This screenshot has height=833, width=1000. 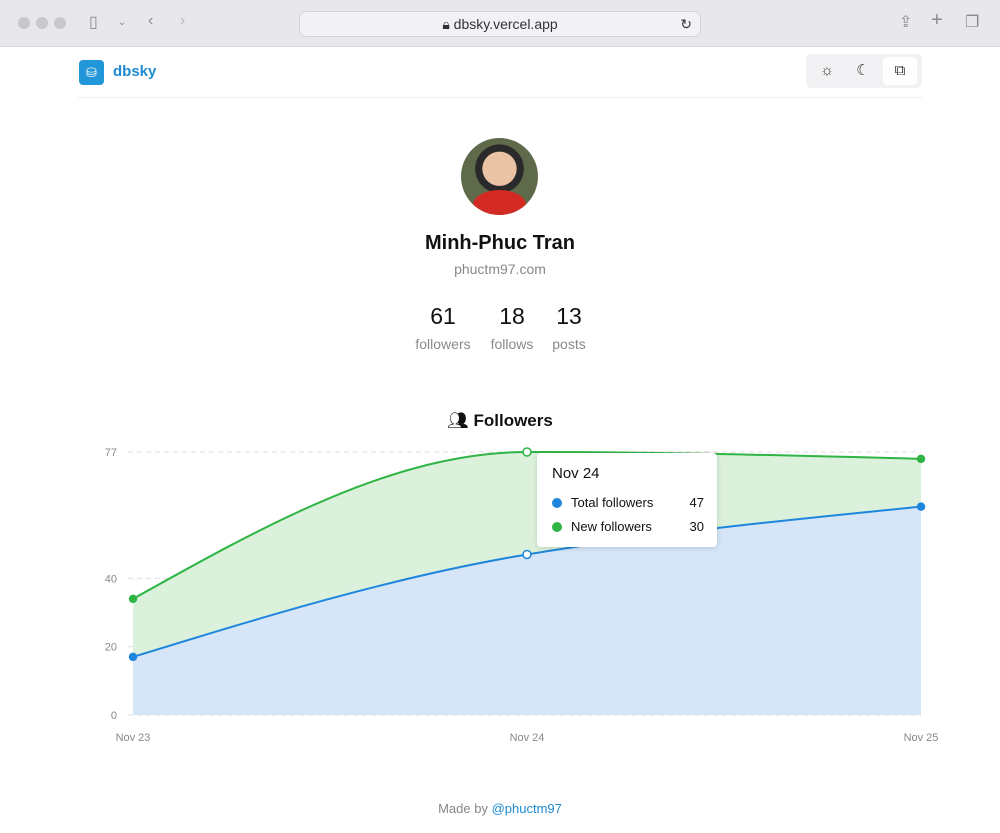 What do you see at coordinates (576, 473) in the screenshot?
I see `tooltip-date: Nov 24` at bounding box center [576, 473].